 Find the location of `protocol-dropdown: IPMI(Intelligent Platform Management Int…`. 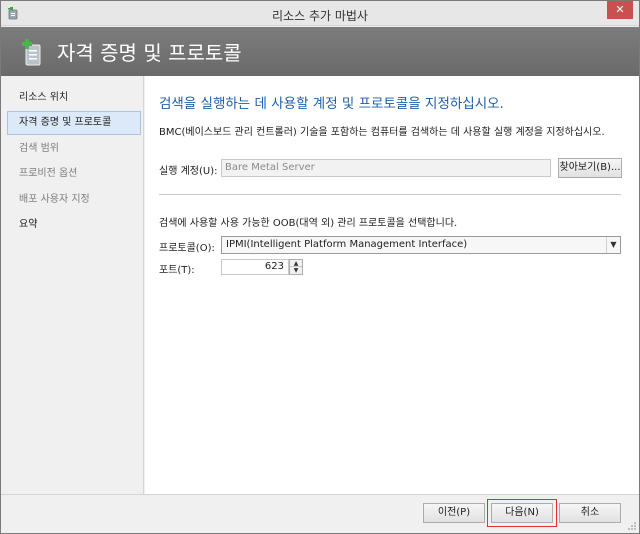

protocol-dropdown: IPMI(Intelligent Platform Management Int… is located at coordinates (421, 245).